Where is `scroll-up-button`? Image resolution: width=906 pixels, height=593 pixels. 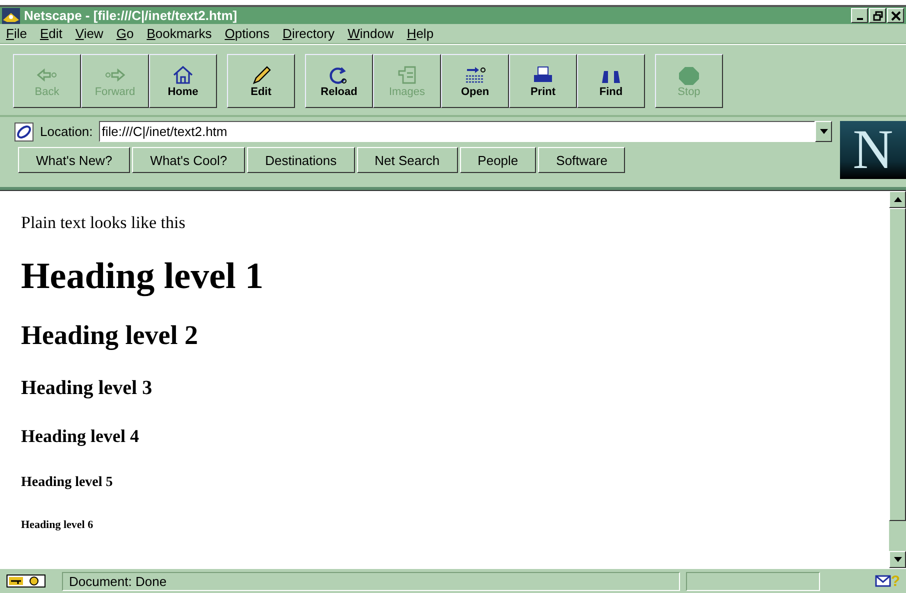
scroll-up-button is located at coordinates (897, 199).